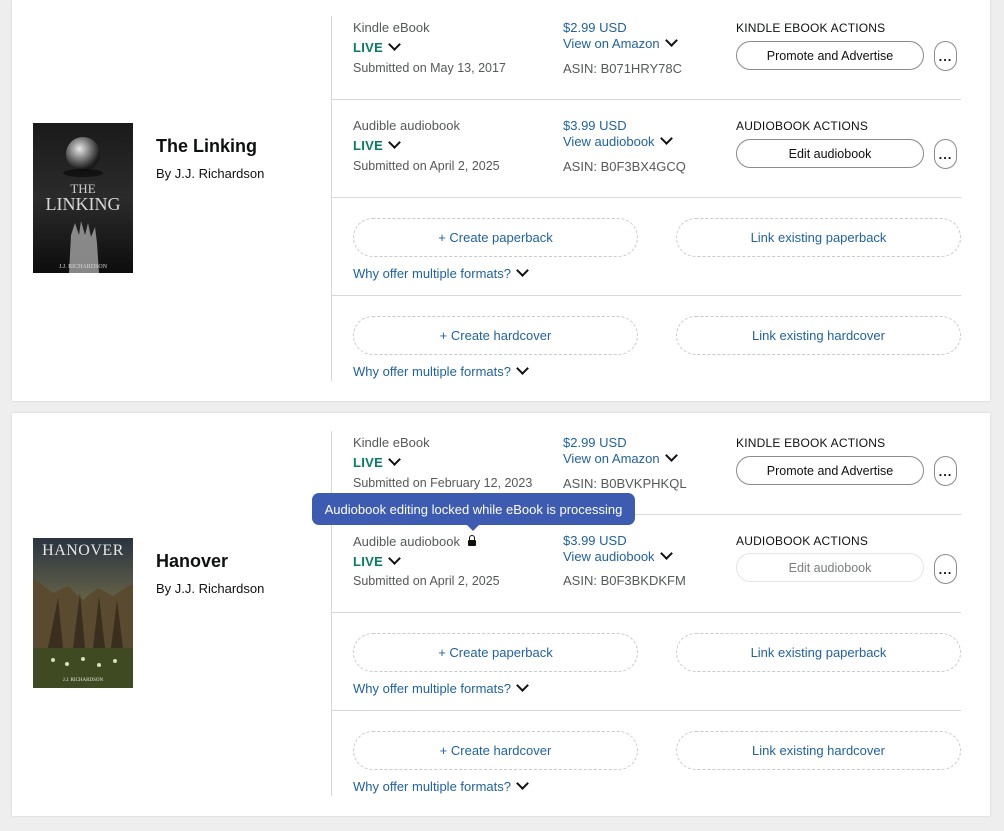 The image size is (1004, 831). What do you see at coordinates (471, 541) in the screenshot?
I see `lock-icon` at bounding box center [471, 541].